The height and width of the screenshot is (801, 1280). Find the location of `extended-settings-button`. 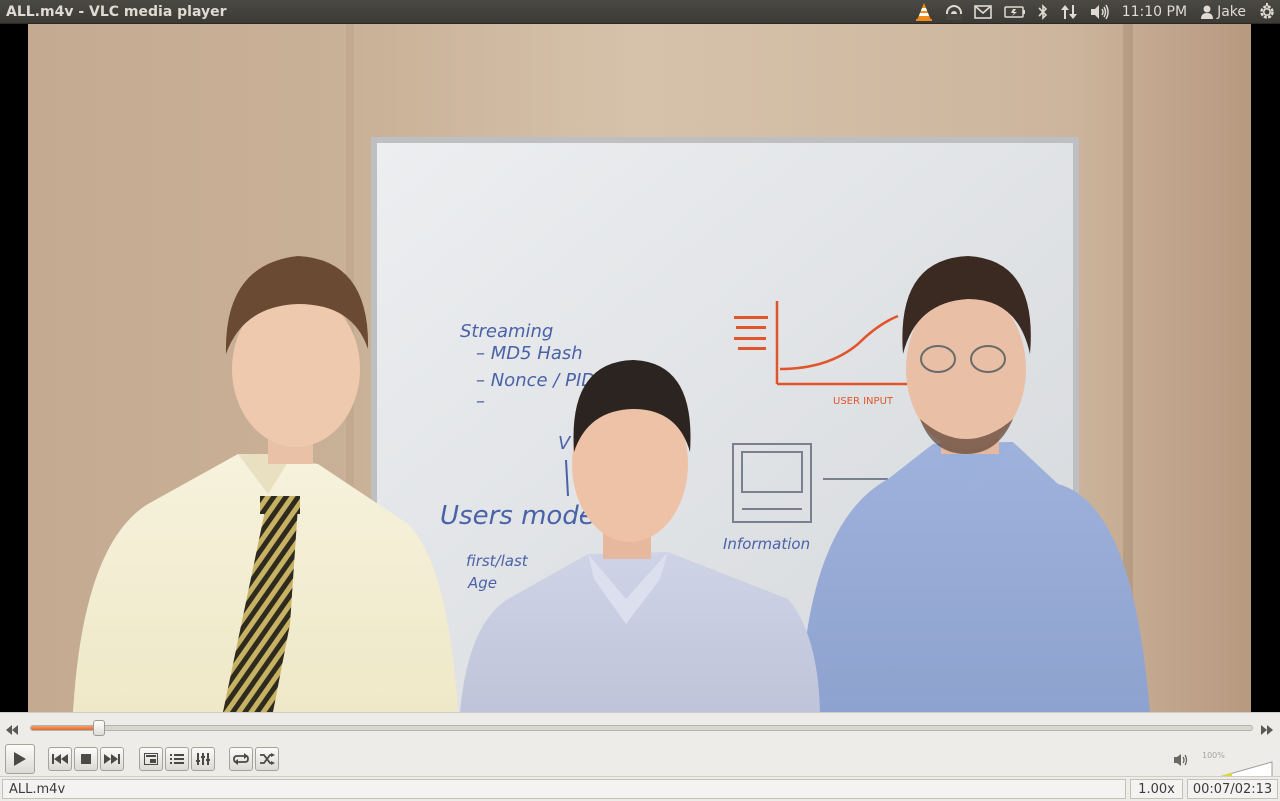

extended-settings-button is located at coordinates (203, 759).